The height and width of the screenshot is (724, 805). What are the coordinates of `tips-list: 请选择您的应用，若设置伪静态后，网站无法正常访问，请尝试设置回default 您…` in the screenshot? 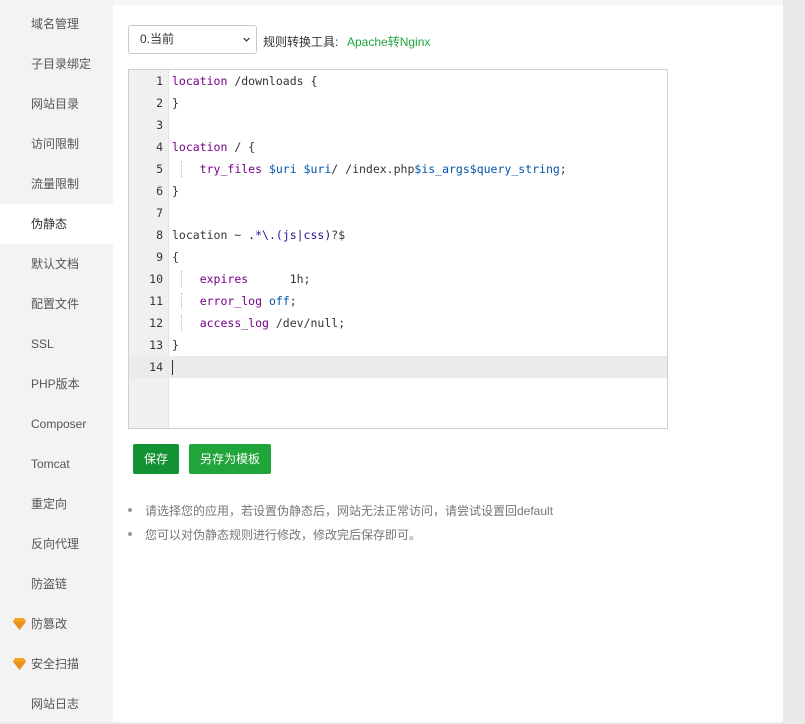 It's located at (340, 528).